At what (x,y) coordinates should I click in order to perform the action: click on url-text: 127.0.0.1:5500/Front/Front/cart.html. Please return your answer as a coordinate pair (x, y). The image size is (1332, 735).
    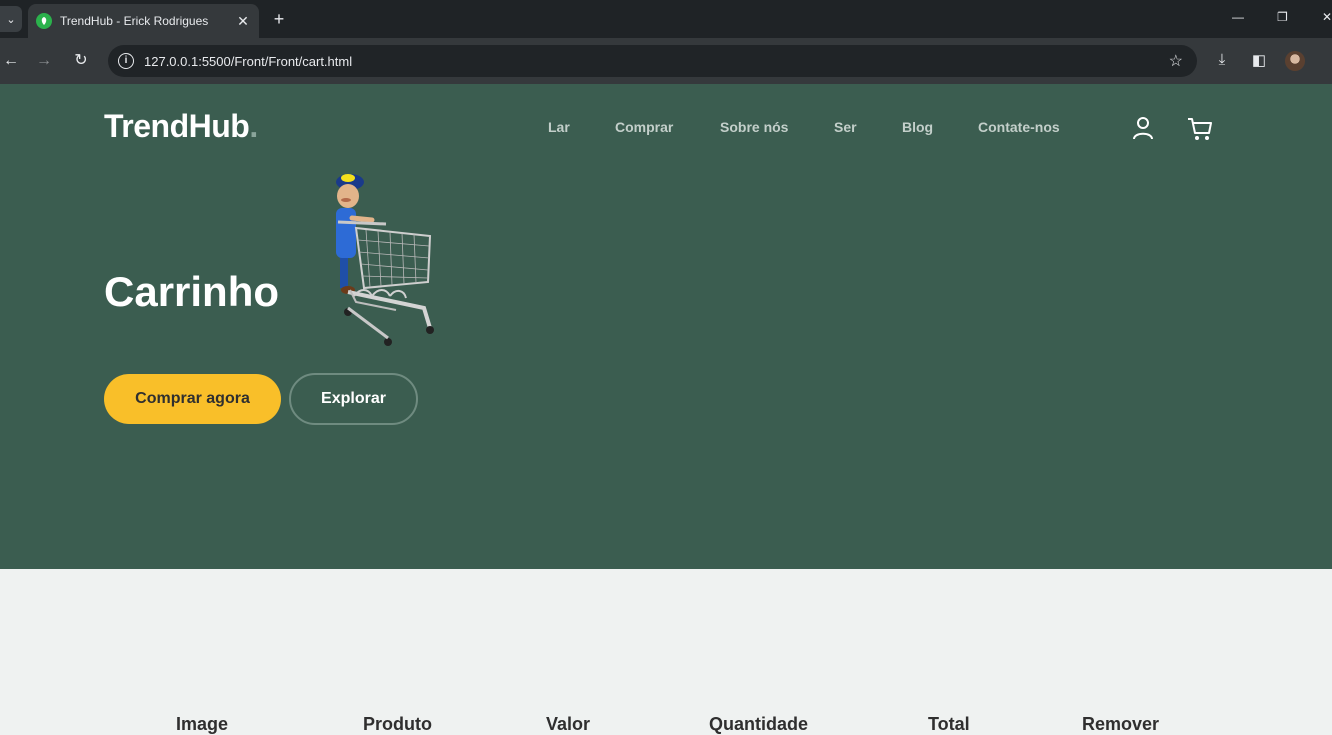
    Looking at the image, I should click on (656, 61).